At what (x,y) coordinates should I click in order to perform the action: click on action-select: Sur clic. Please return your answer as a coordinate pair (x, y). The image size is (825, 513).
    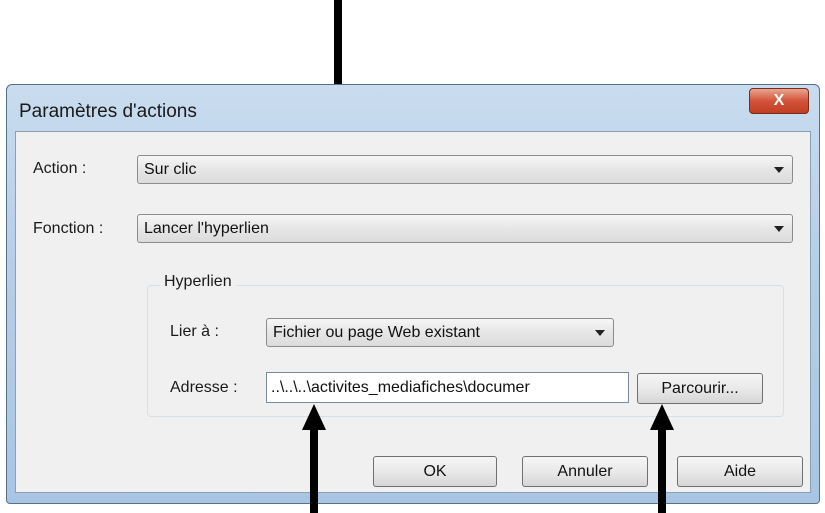
    Looking at the image, I should click on (465, 169).